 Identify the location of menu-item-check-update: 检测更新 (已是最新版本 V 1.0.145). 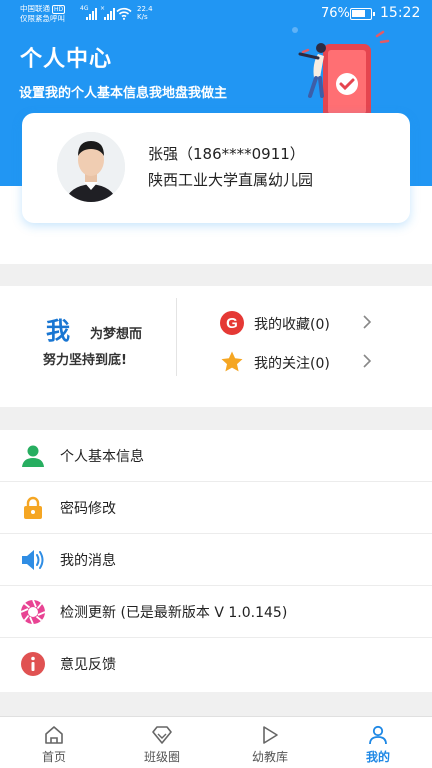
(216, 612).